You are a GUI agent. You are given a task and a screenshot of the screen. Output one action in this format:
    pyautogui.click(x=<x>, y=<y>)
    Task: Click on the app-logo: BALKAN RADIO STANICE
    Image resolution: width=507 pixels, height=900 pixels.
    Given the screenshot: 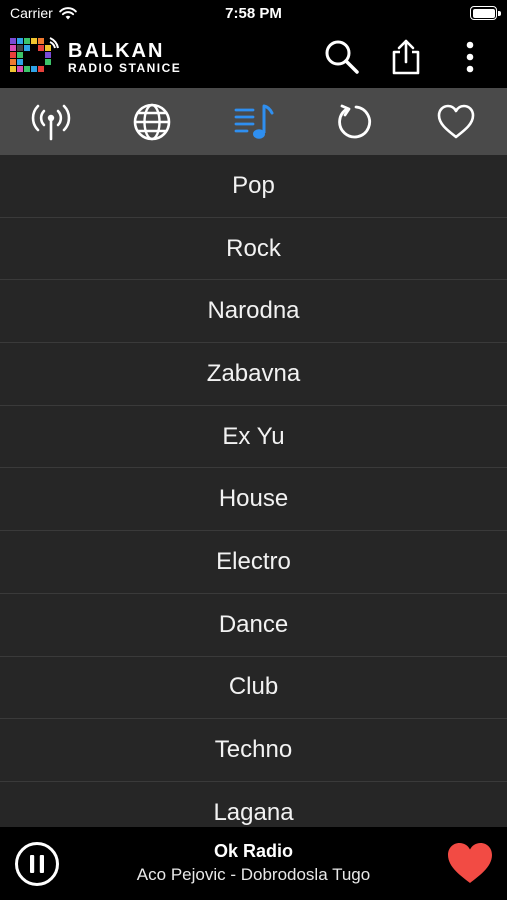 What is the action you would take?
    pyautogui.click(x=95, y=57)
    